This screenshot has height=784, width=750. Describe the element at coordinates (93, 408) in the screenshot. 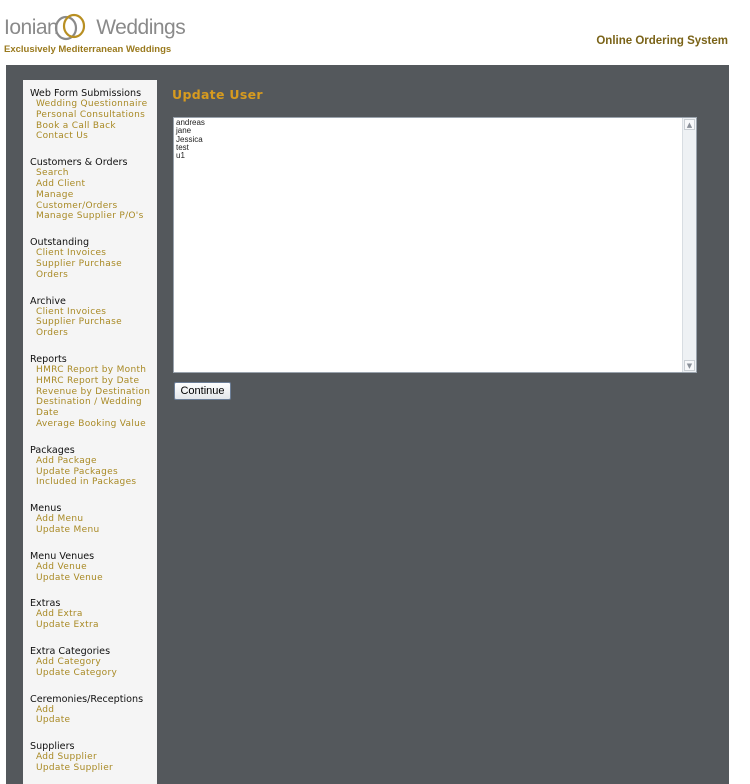

I see `sidebar-link: Destination / Wedding Date` at that location.